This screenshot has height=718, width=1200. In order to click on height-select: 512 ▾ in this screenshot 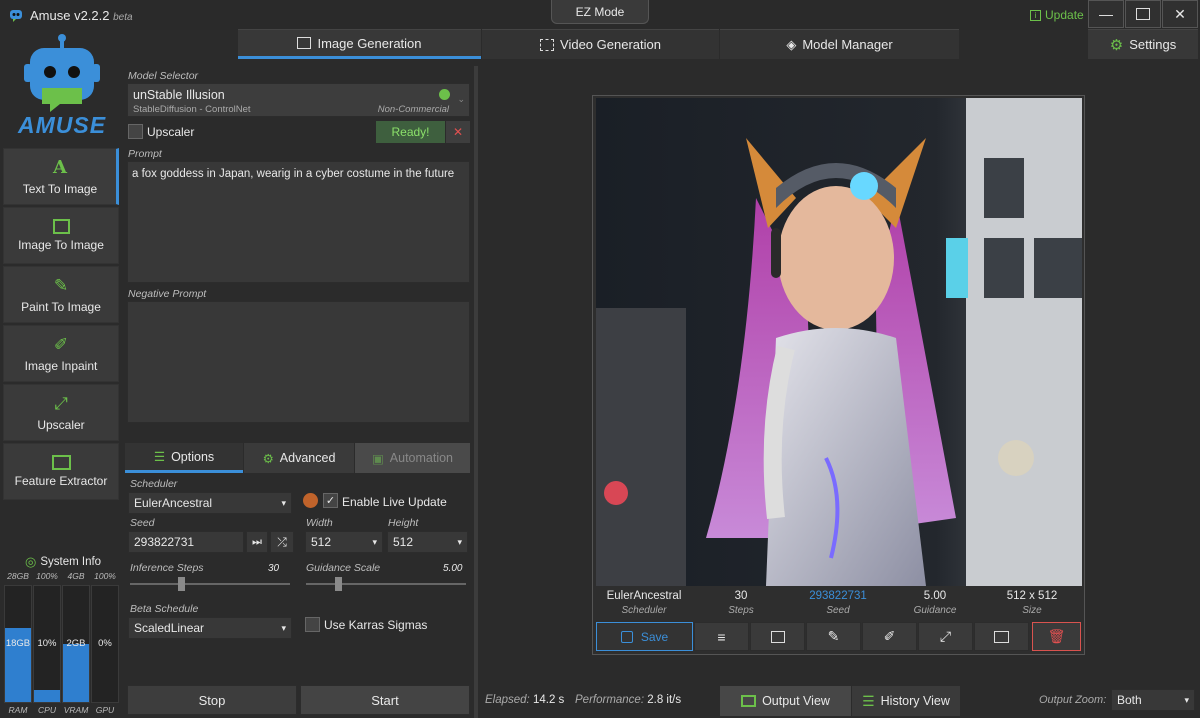, I will do `click(427, 542)`.